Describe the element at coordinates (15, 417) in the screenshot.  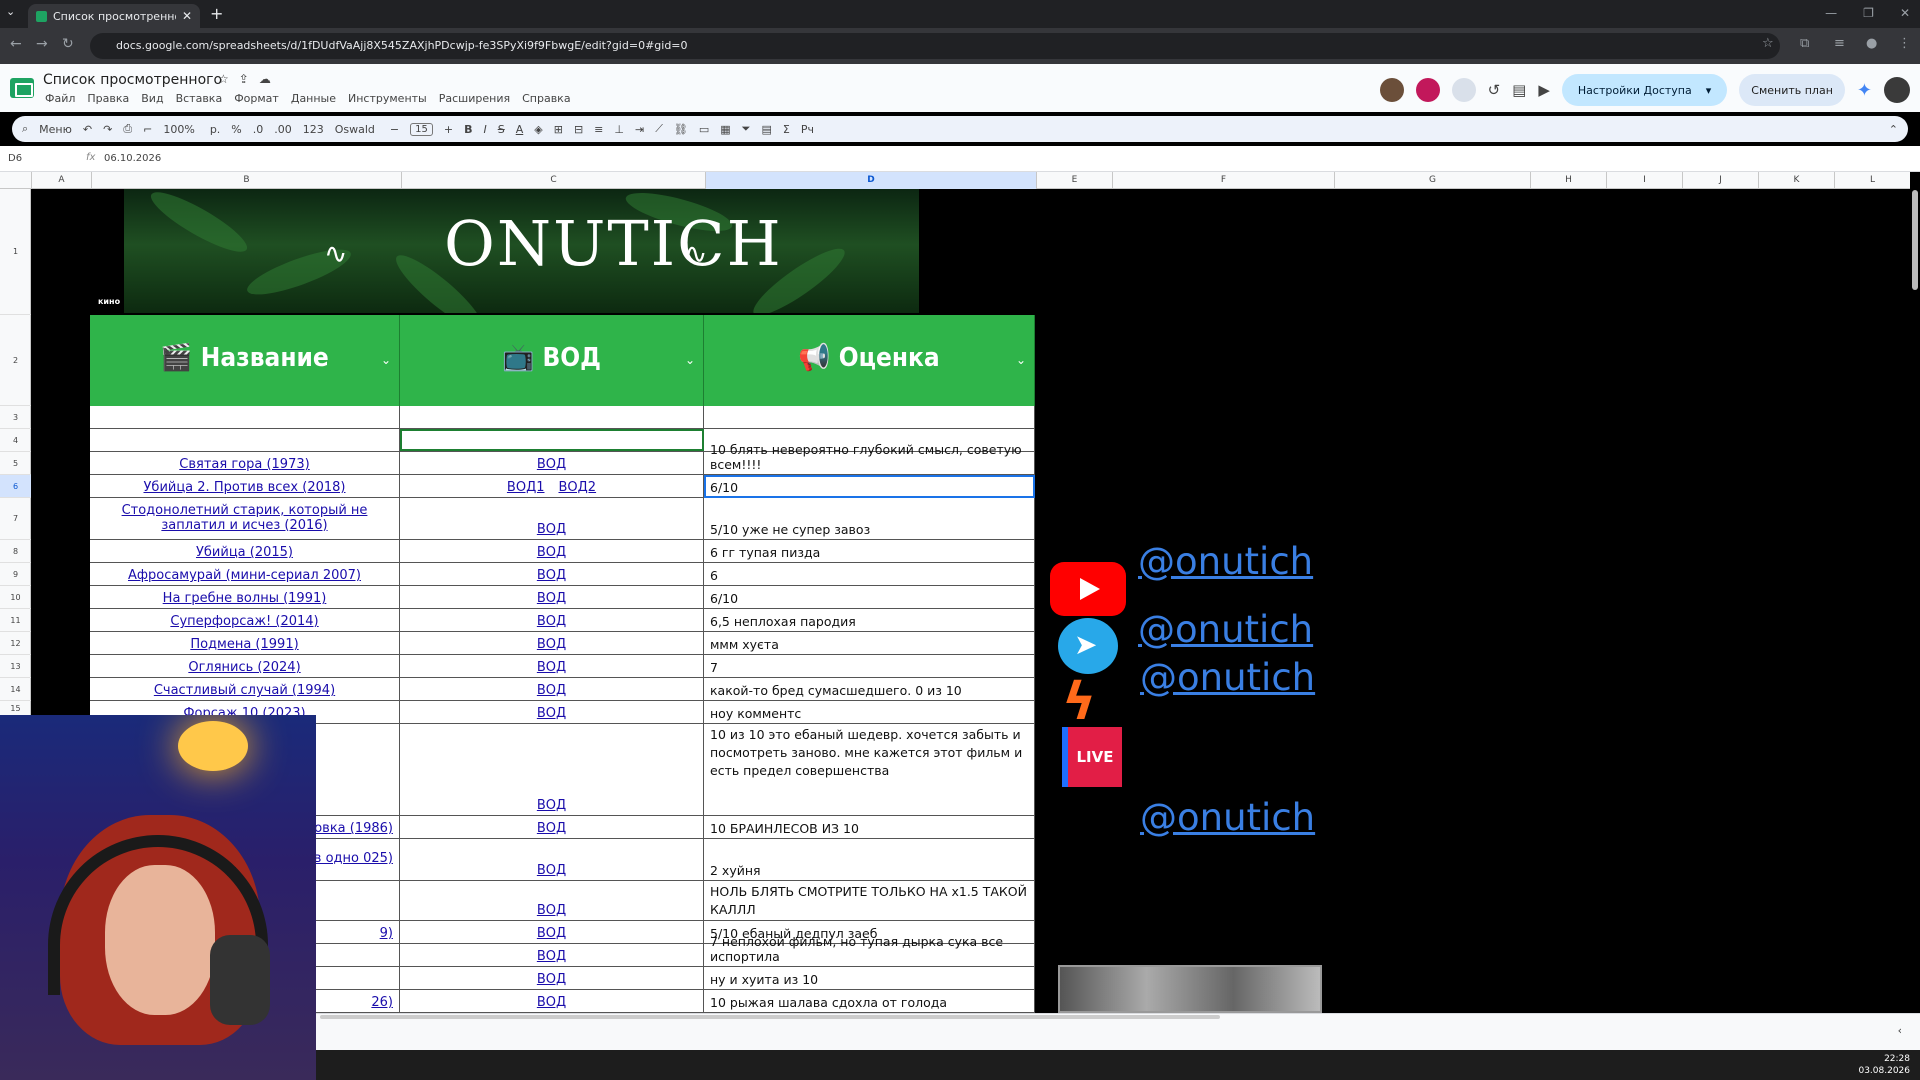
I see `row-header-3: 3` at that location.